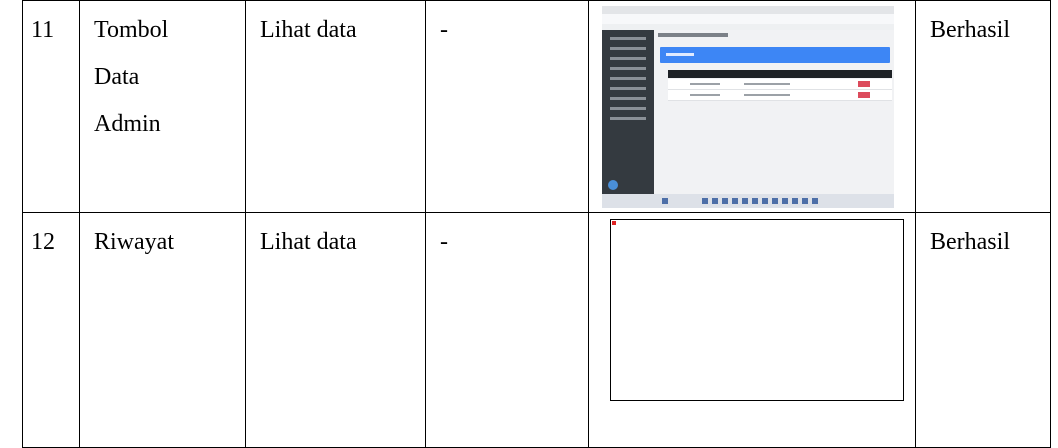 This screenshot has width=1058, height=448. Describe the element at coordinates (134, 242) in the screenshot. I see `test-name-line: Riwayat` at that location.